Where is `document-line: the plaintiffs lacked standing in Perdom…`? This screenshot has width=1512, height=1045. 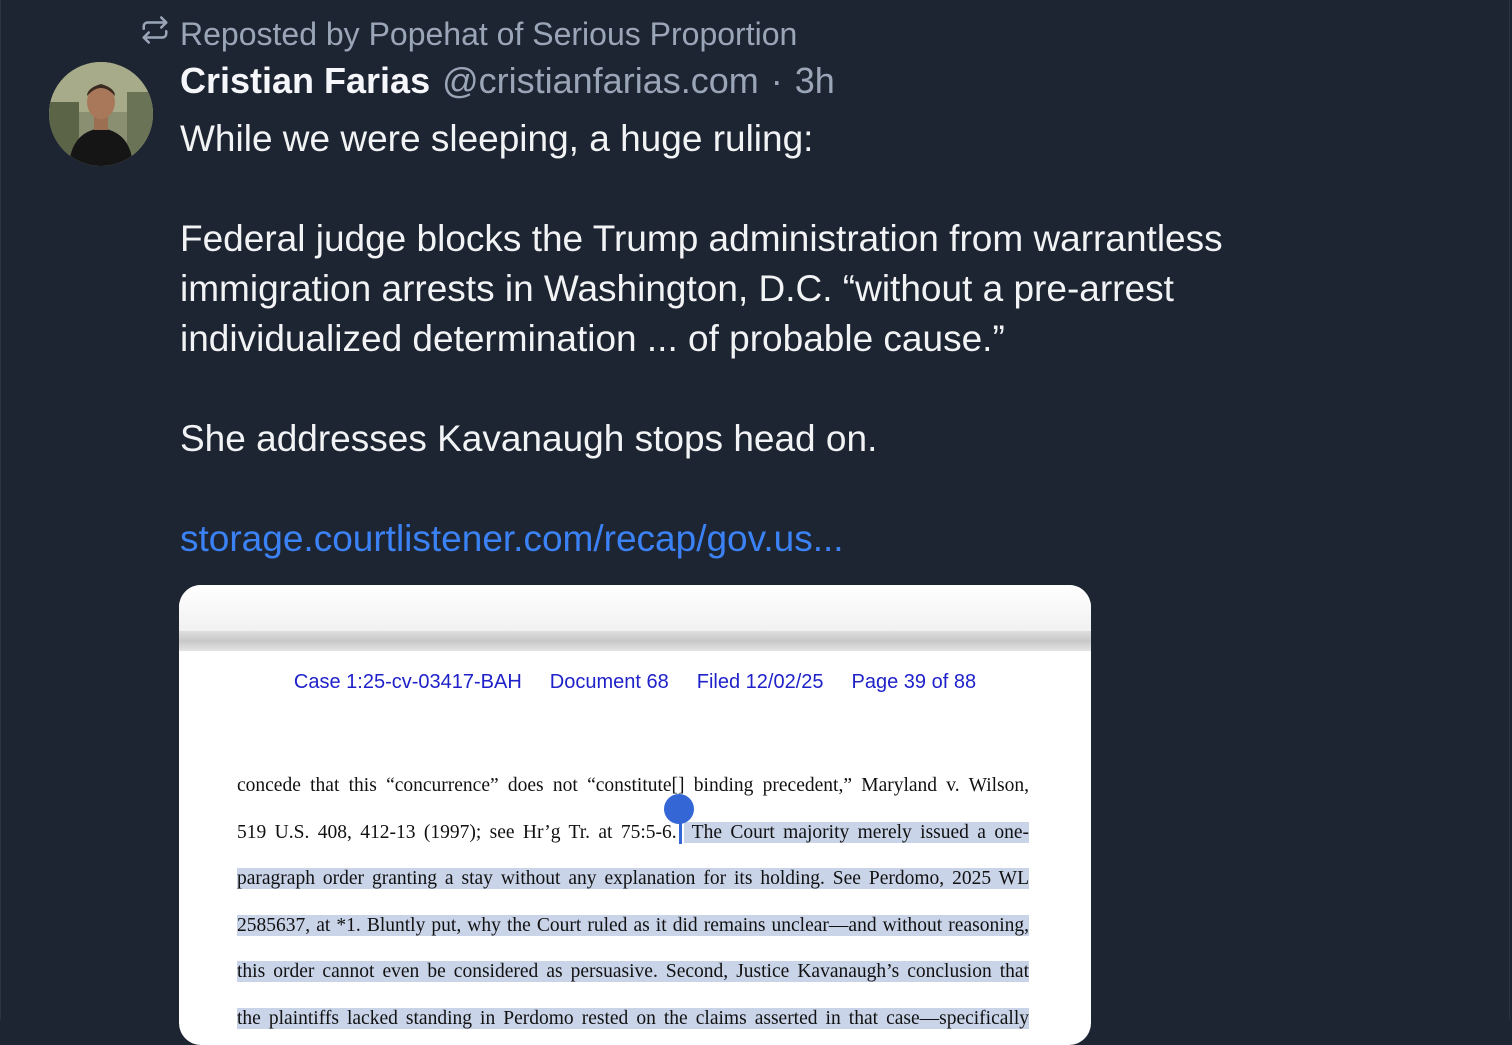
document-line: the plaintiffs lacked standing in Perdom… is located at coordinates (633, 1023).